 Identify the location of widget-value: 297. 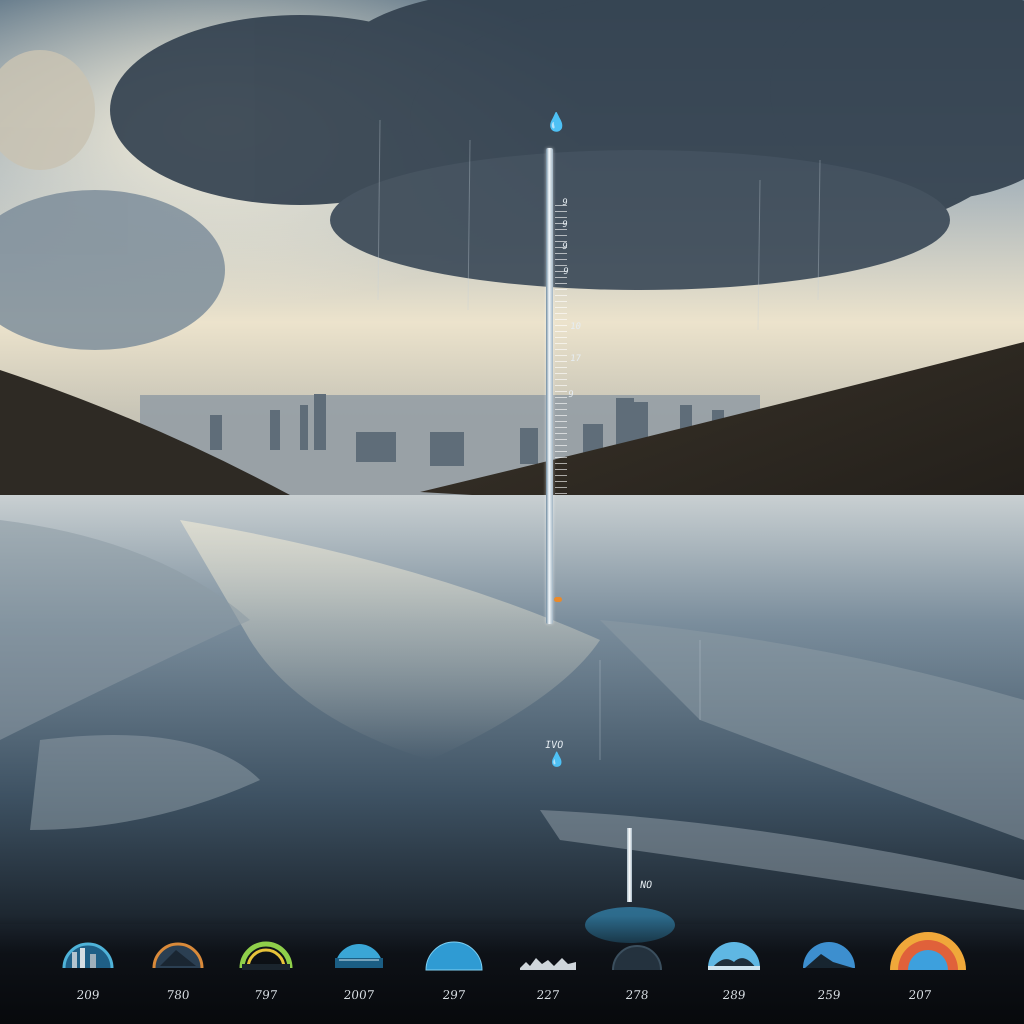
(454, 995).